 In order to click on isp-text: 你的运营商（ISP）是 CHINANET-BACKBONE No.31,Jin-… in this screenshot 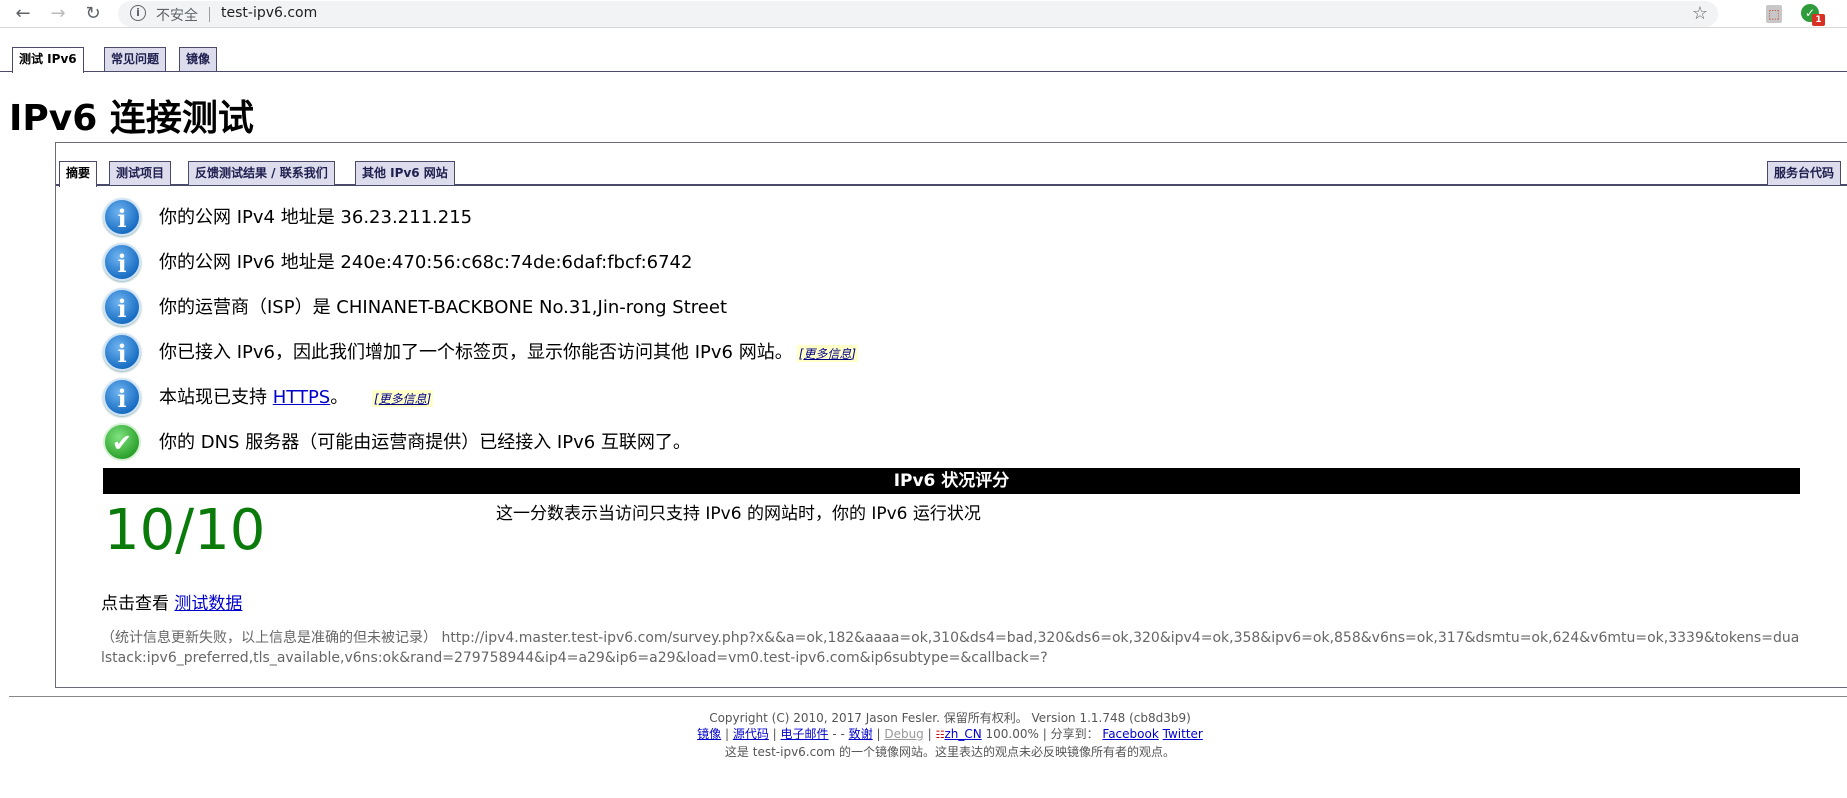, I will do `click(443, 307)`.